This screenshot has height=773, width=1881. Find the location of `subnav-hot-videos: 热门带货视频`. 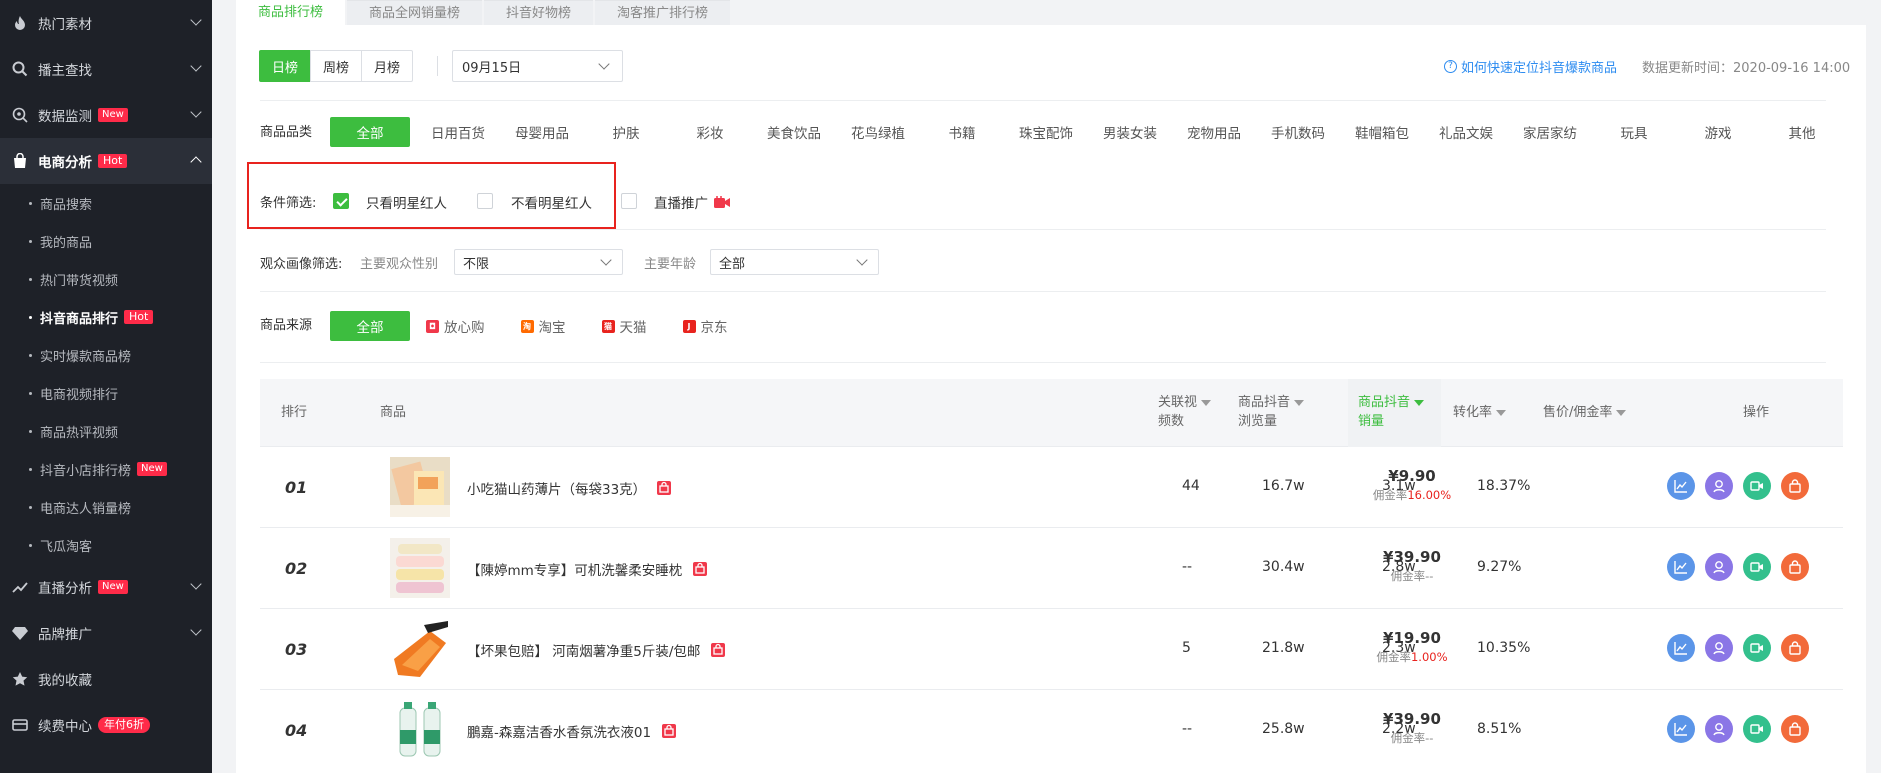

subnav-hot-videos: 热门带货视频 is located at coordinates (106, 279).